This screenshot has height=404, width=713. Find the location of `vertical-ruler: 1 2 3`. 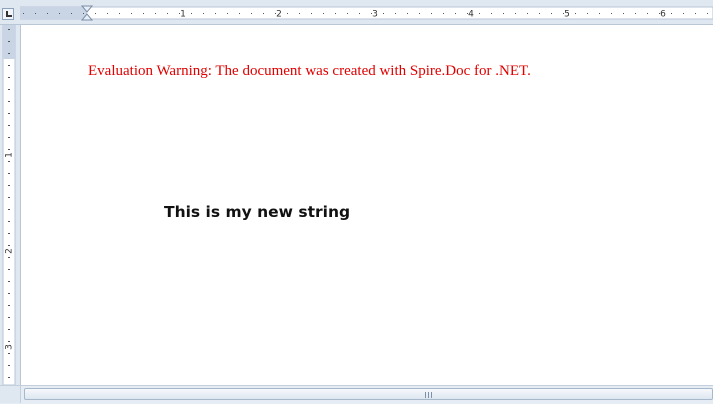

vertical-ruler: 1 2 3 is located at coordinates (10, 205).